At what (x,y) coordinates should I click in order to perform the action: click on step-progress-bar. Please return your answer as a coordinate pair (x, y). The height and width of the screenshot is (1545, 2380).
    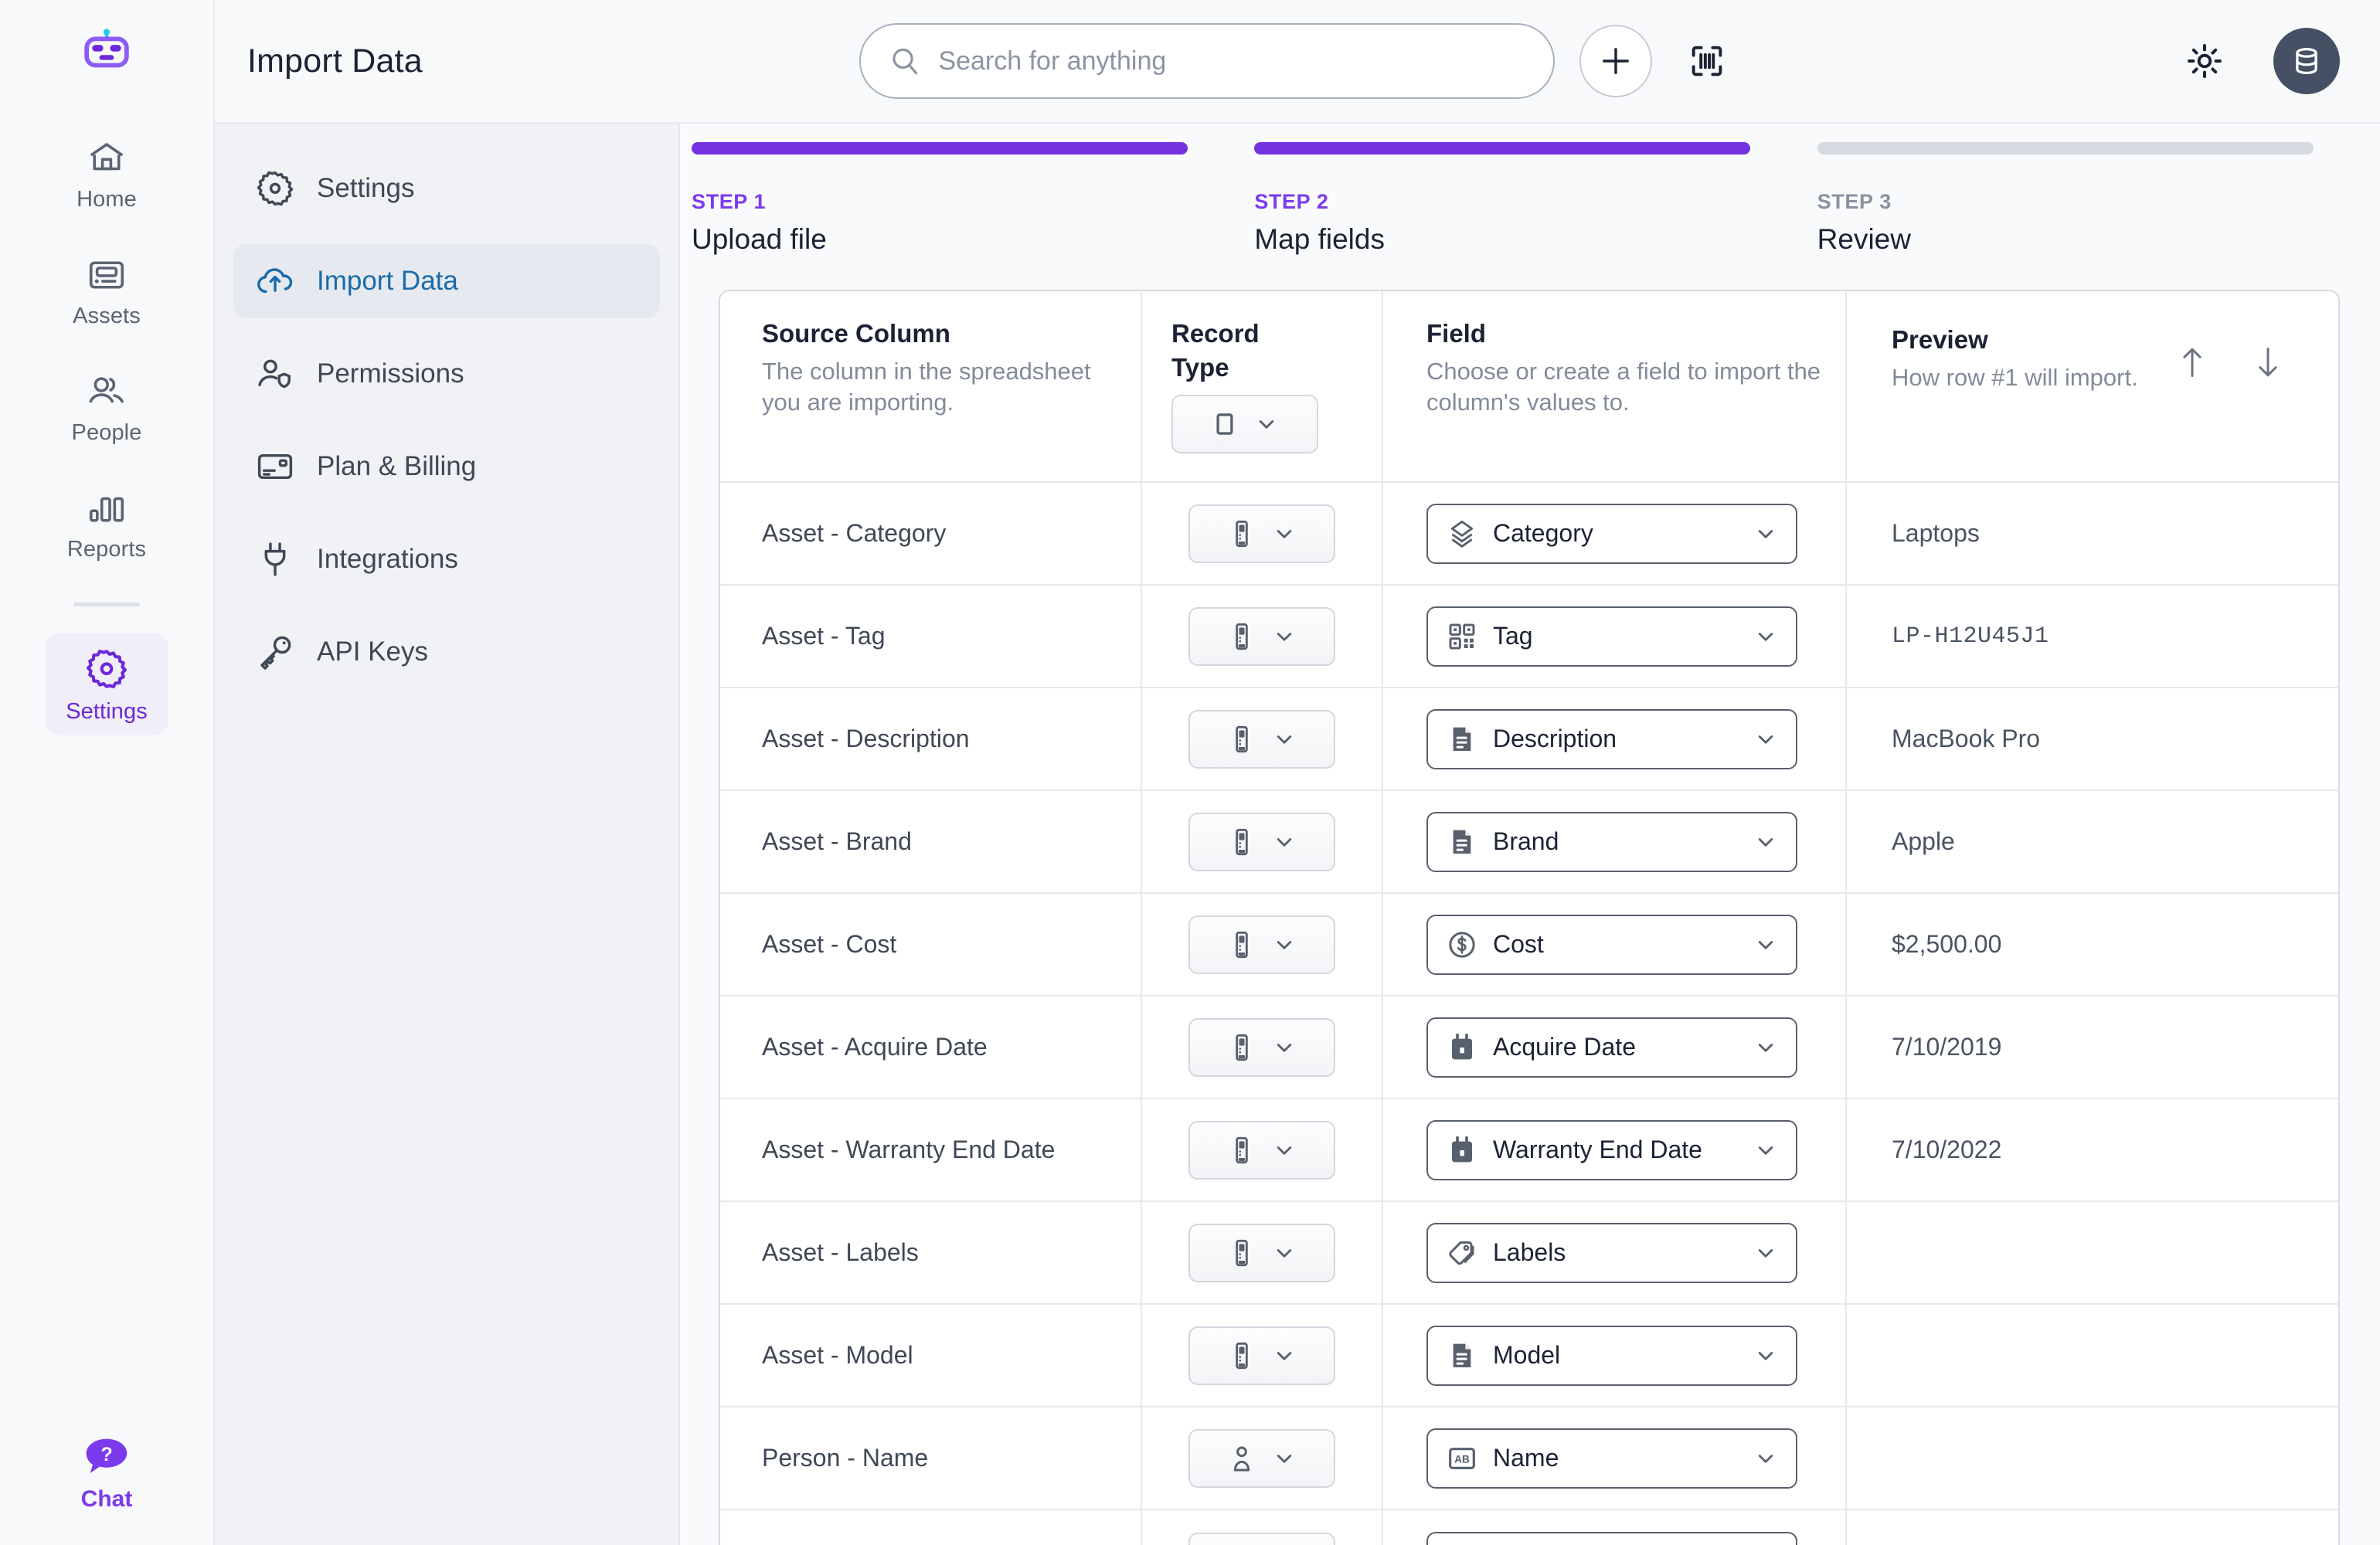
    Looking at the image, I should click on (940, 148).